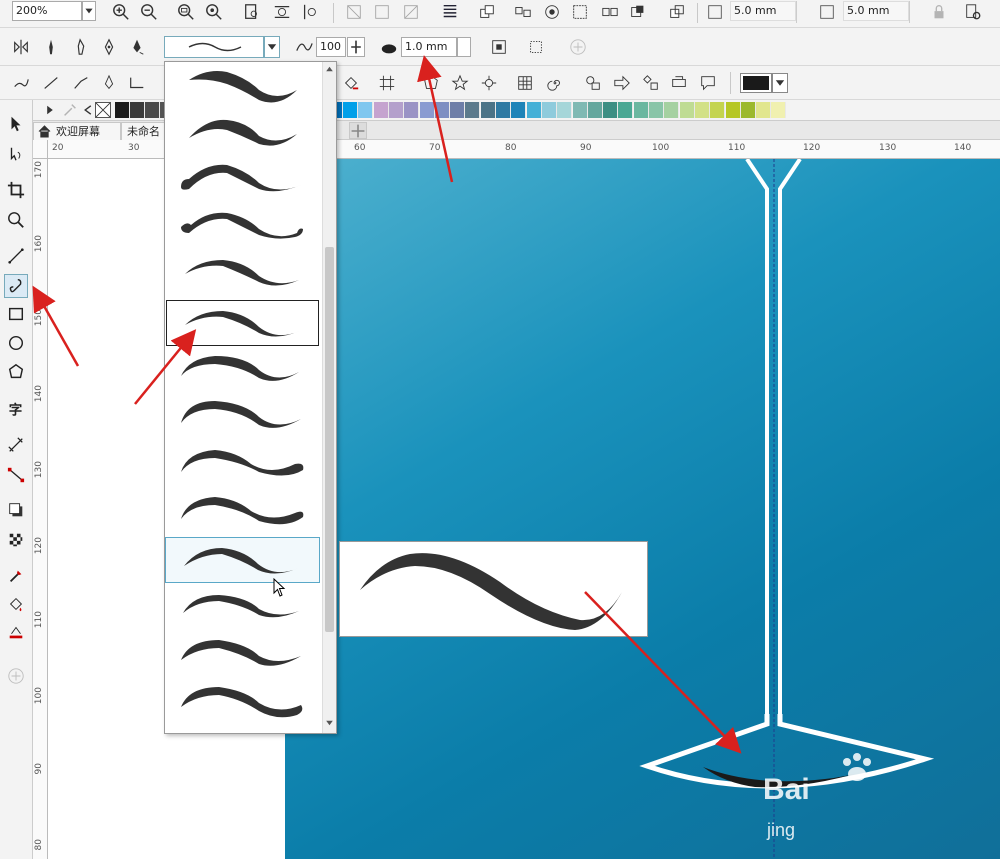 This screenshot has width=1000, height=859. Describe the element at coordinates (803, 12) in the screenshot. I see `nudge-width-spinner` at that location.